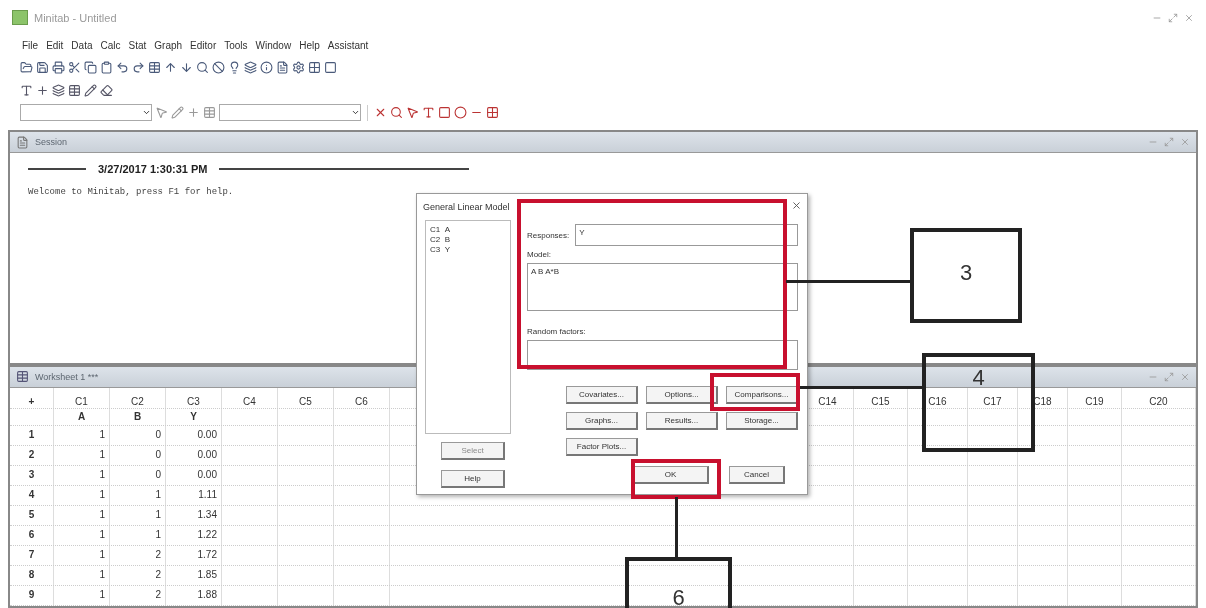 Image resolution: width=1206 pixels, height=608 pixels. What do you see at coordinates (298, 67) in the screenshot?
I see `settings-icon` at bounding box center [298, 67].